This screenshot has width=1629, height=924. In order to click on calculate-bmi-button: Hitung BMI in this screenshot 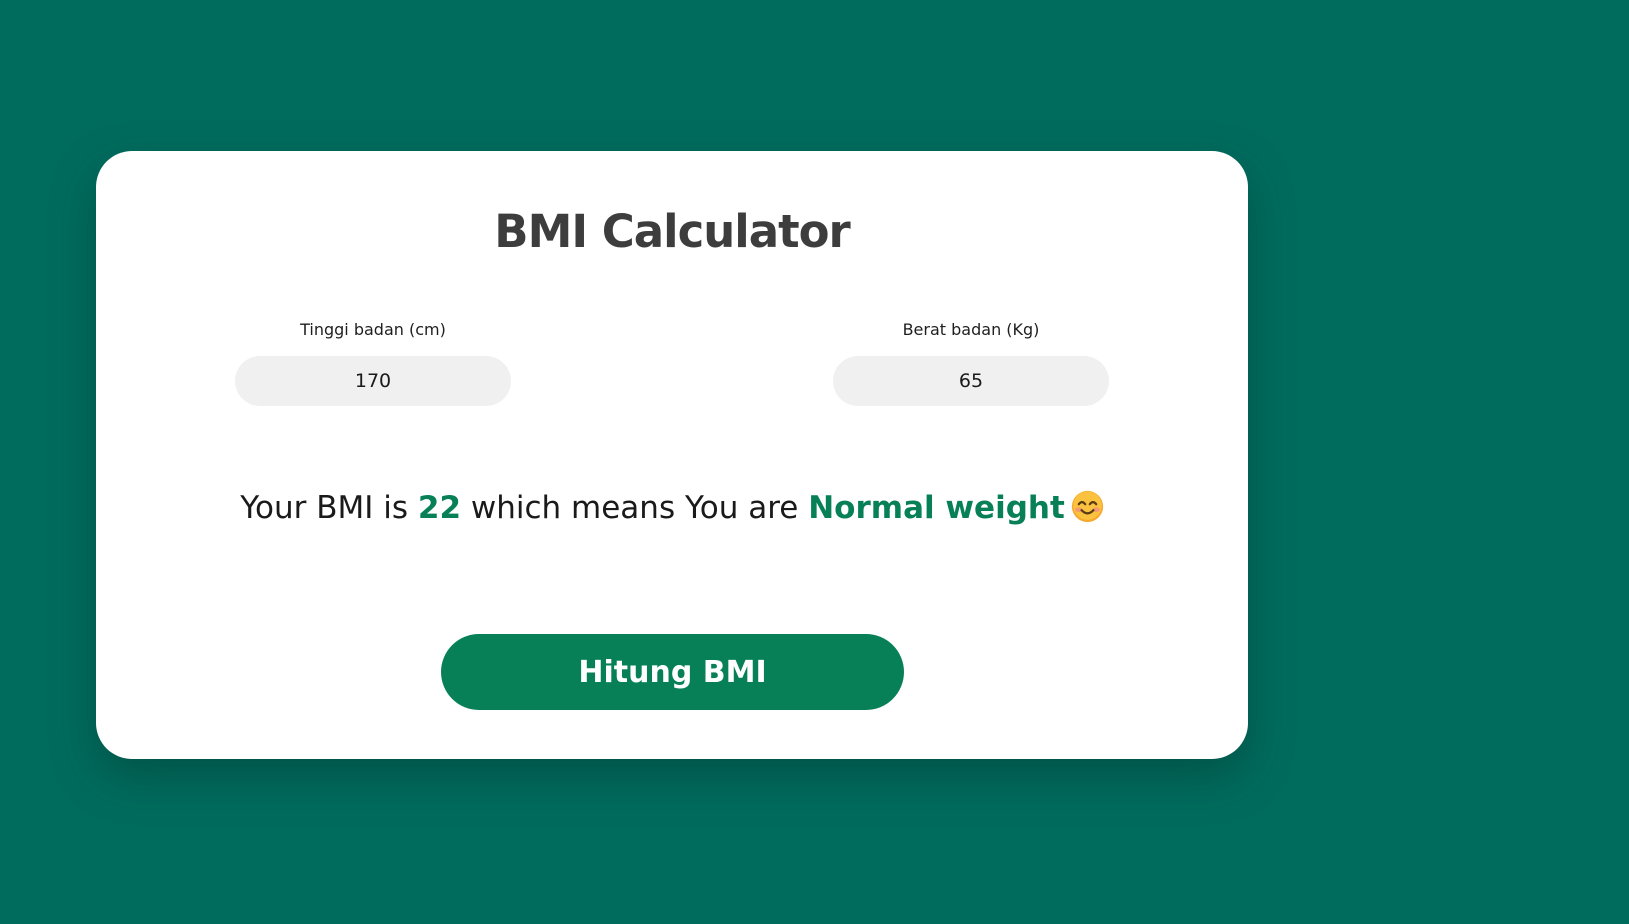, I will do `click(672, 672)`.